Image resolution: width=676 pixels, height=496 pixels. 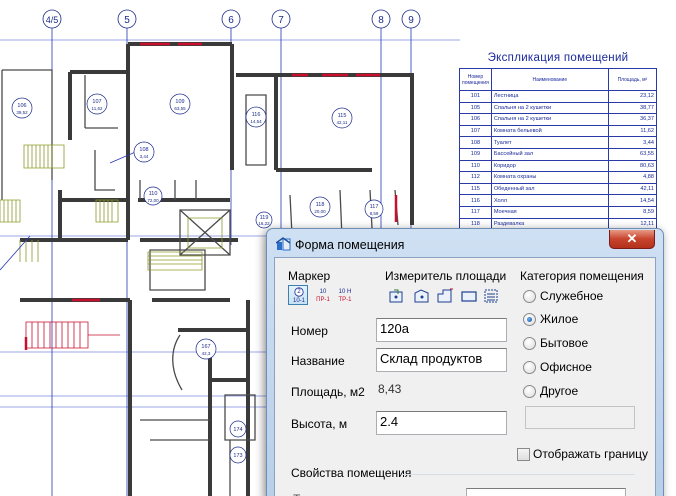 I want to click on table-row: 106 Спальня на 2 кушетки 36,37, so click(x=558, y=119).